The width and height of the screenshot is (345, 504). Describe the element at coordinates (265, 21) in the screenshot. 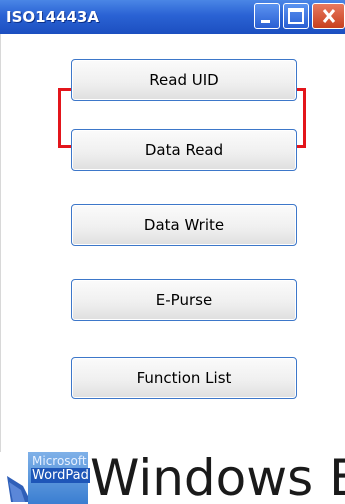

I see `minimize-icon` at that location.